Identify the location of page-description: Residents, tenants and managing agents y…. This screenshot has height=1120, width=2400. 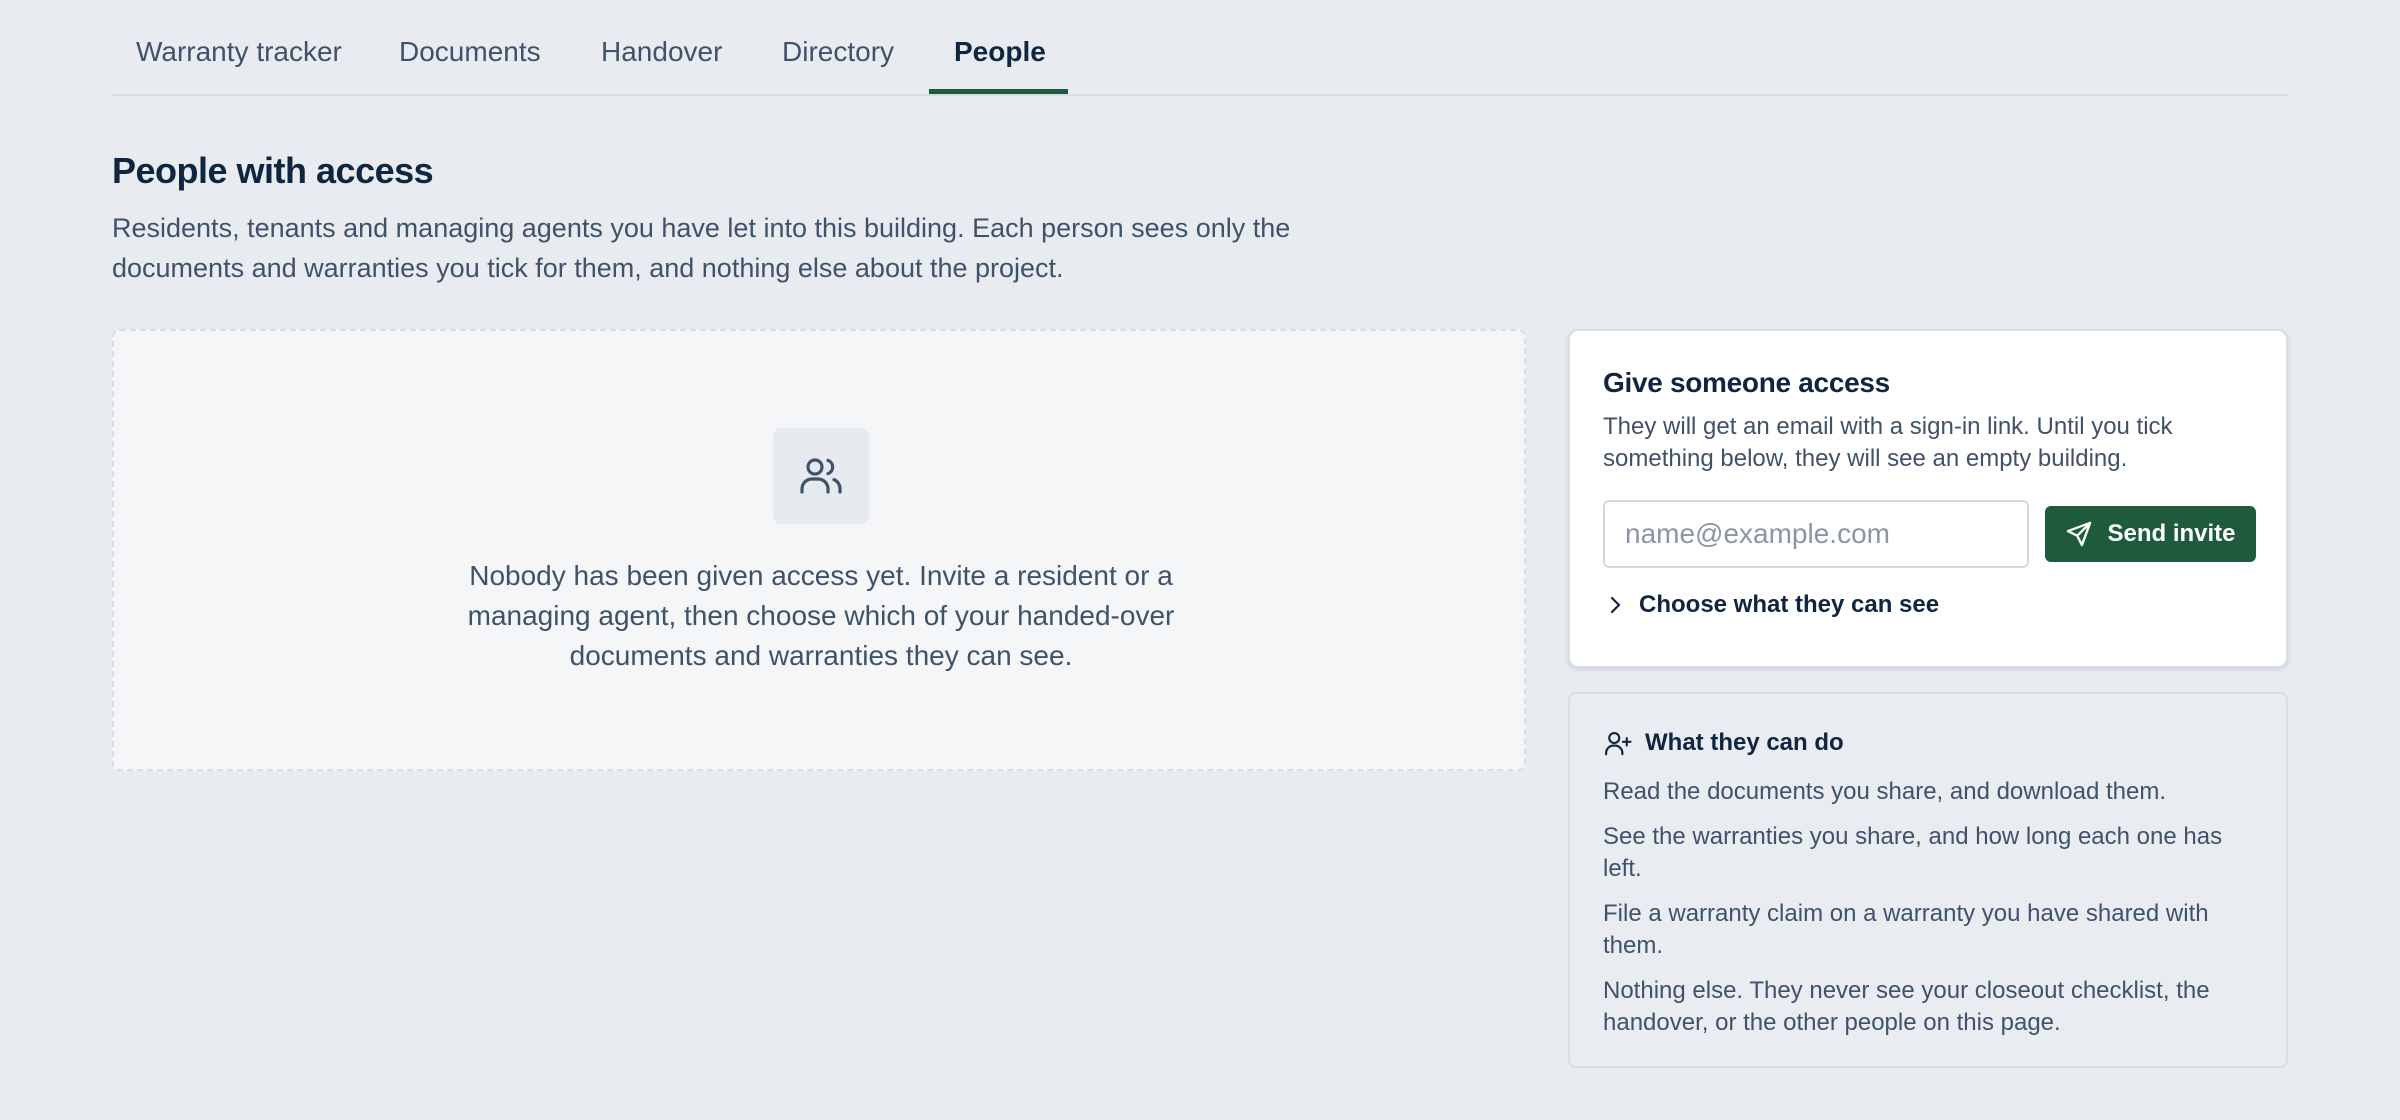
(701, 248).